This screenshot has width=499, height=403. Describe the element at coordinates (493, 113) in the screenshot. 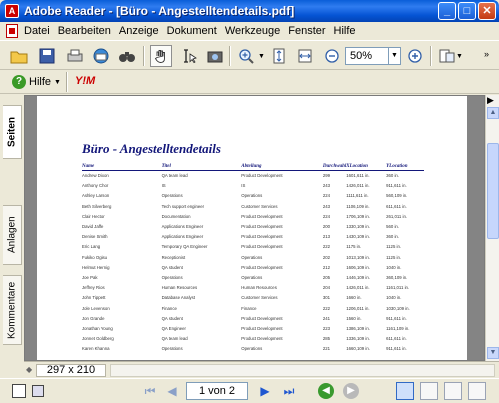

I see `scroll-up-icon: ▲` at that location.